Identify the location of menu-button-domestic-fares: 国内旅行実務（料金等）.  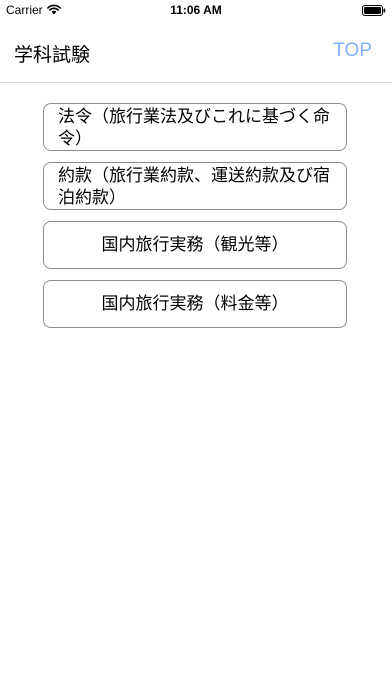
(195, 304).